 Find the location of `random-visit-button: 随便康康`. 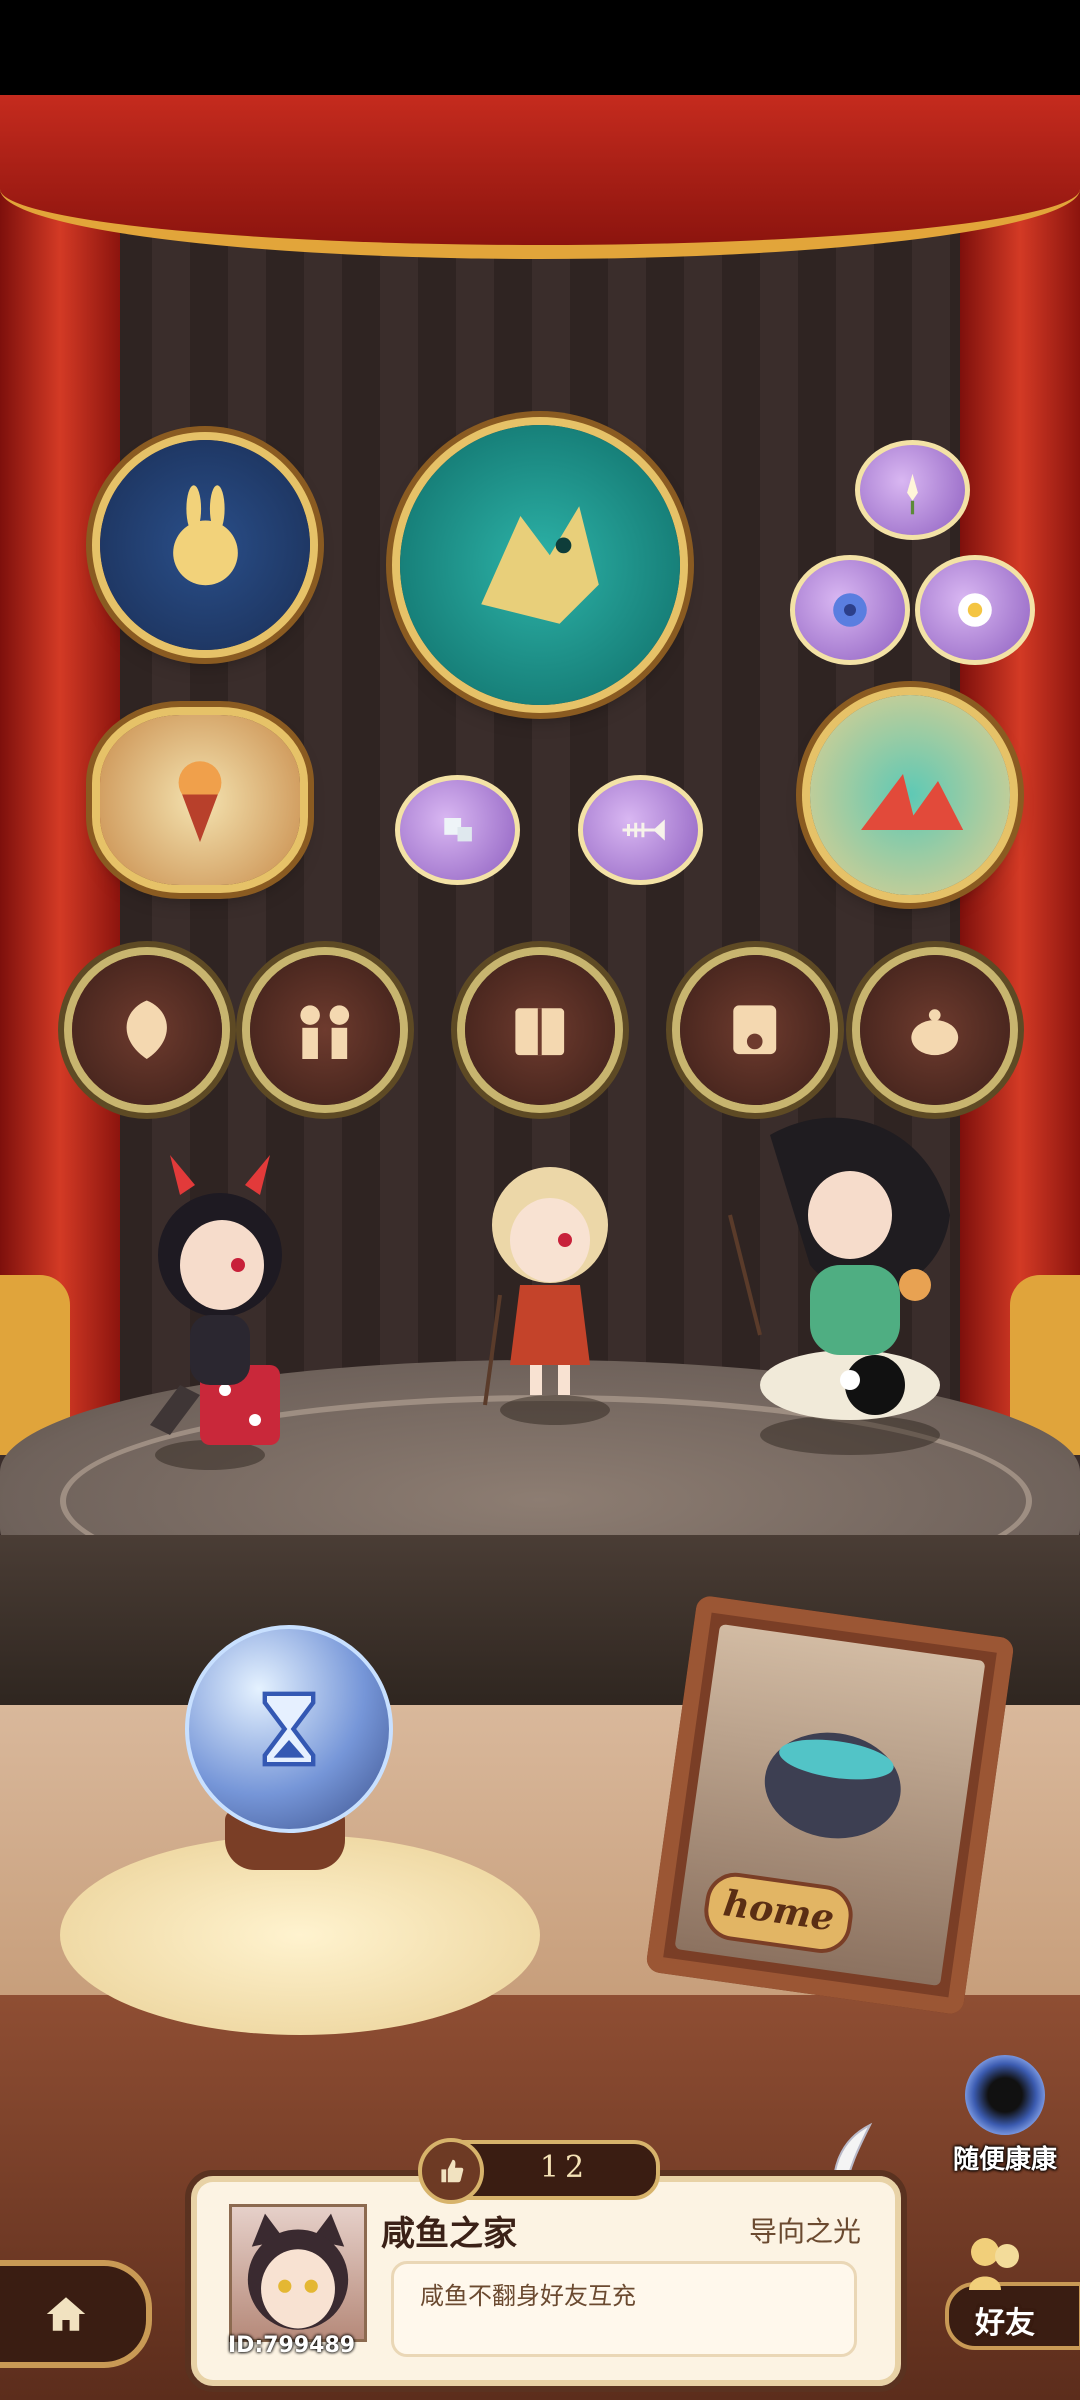

random-visit-button: 随便康康 is located at coordinates (1005, 2115).